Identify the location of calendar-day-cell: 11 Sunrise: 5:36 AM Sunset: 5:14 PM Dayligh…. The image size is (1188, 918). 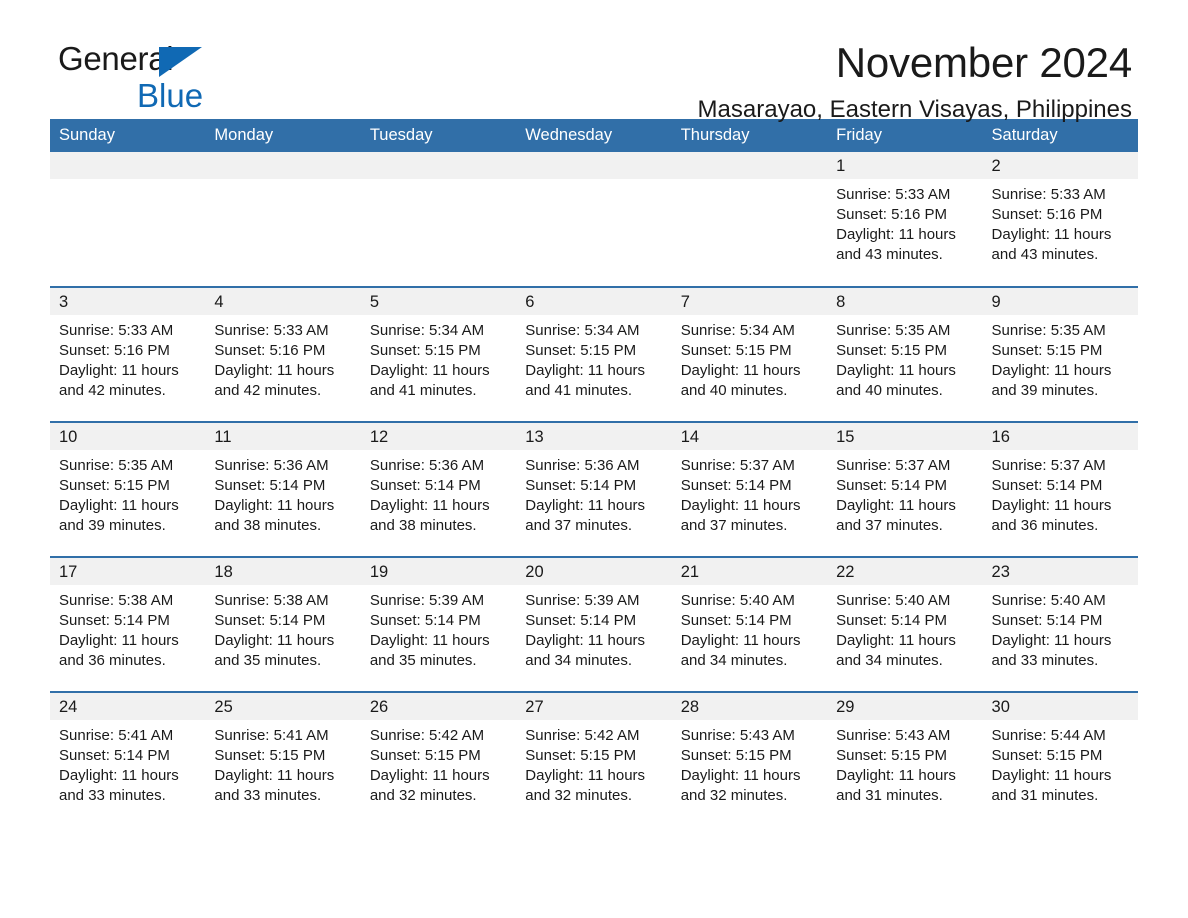
(283, 489).